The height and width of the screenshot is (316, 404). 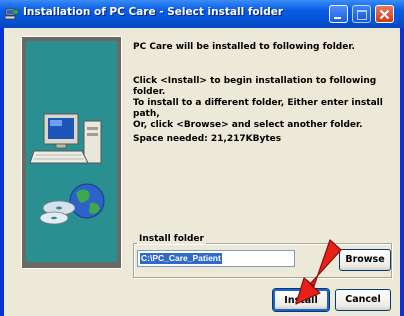 What do you see at coordinates (361, 14) in the screenshot?
I see `maximize-button` at bounding box center [361, 14].